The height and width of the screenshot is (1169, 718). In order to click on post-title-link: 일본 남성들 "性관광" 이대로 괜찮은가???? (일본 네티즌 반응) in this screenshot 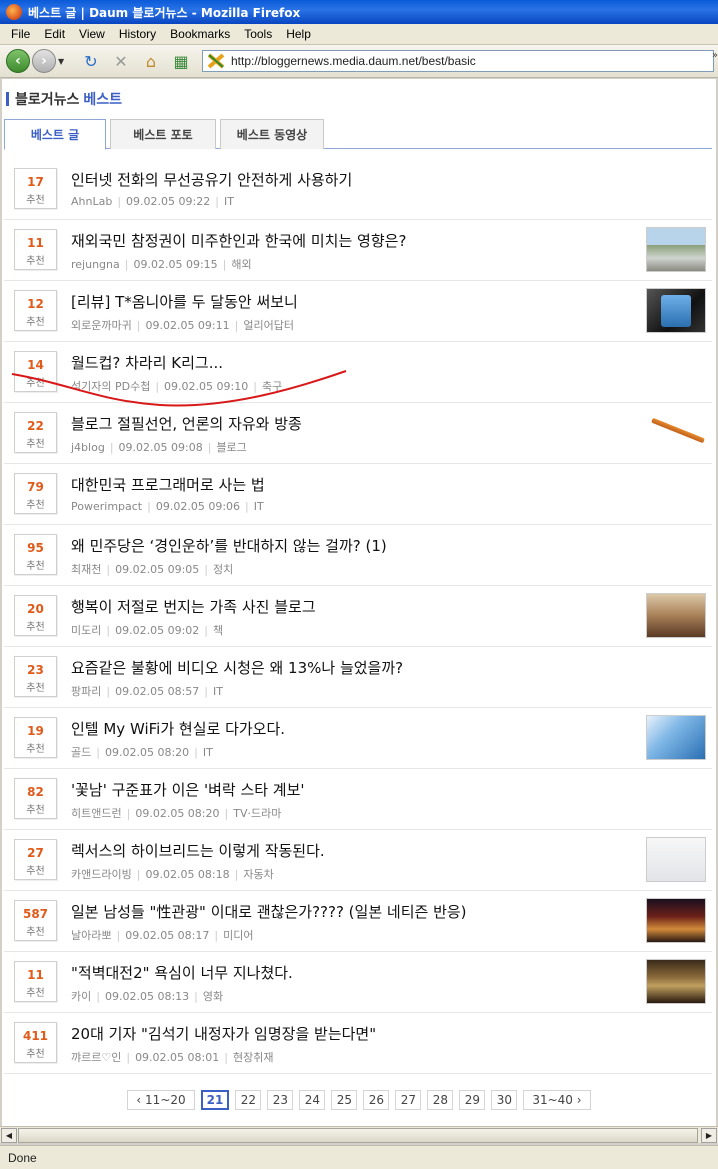, I will do `click(269, 911)`.